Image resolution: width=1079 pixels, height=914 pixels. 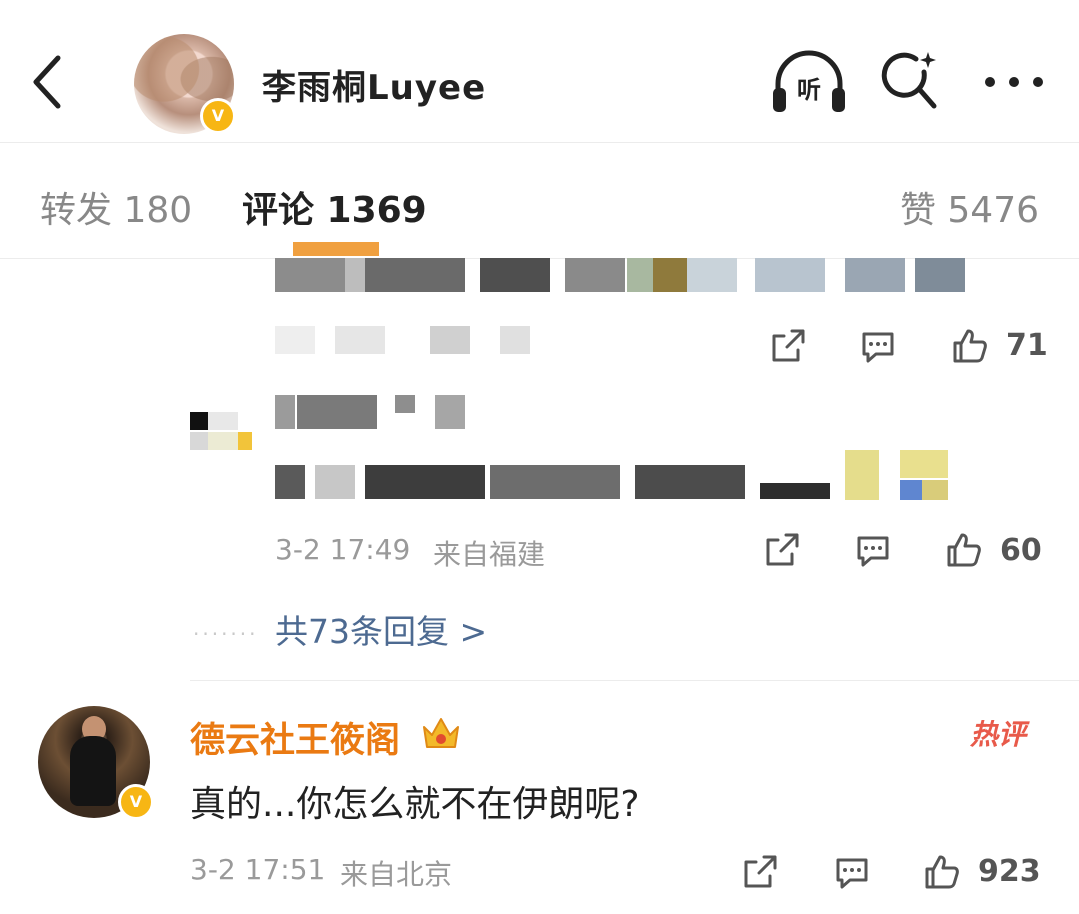 I want to click on crown-icon, so click(x=441, y=733).